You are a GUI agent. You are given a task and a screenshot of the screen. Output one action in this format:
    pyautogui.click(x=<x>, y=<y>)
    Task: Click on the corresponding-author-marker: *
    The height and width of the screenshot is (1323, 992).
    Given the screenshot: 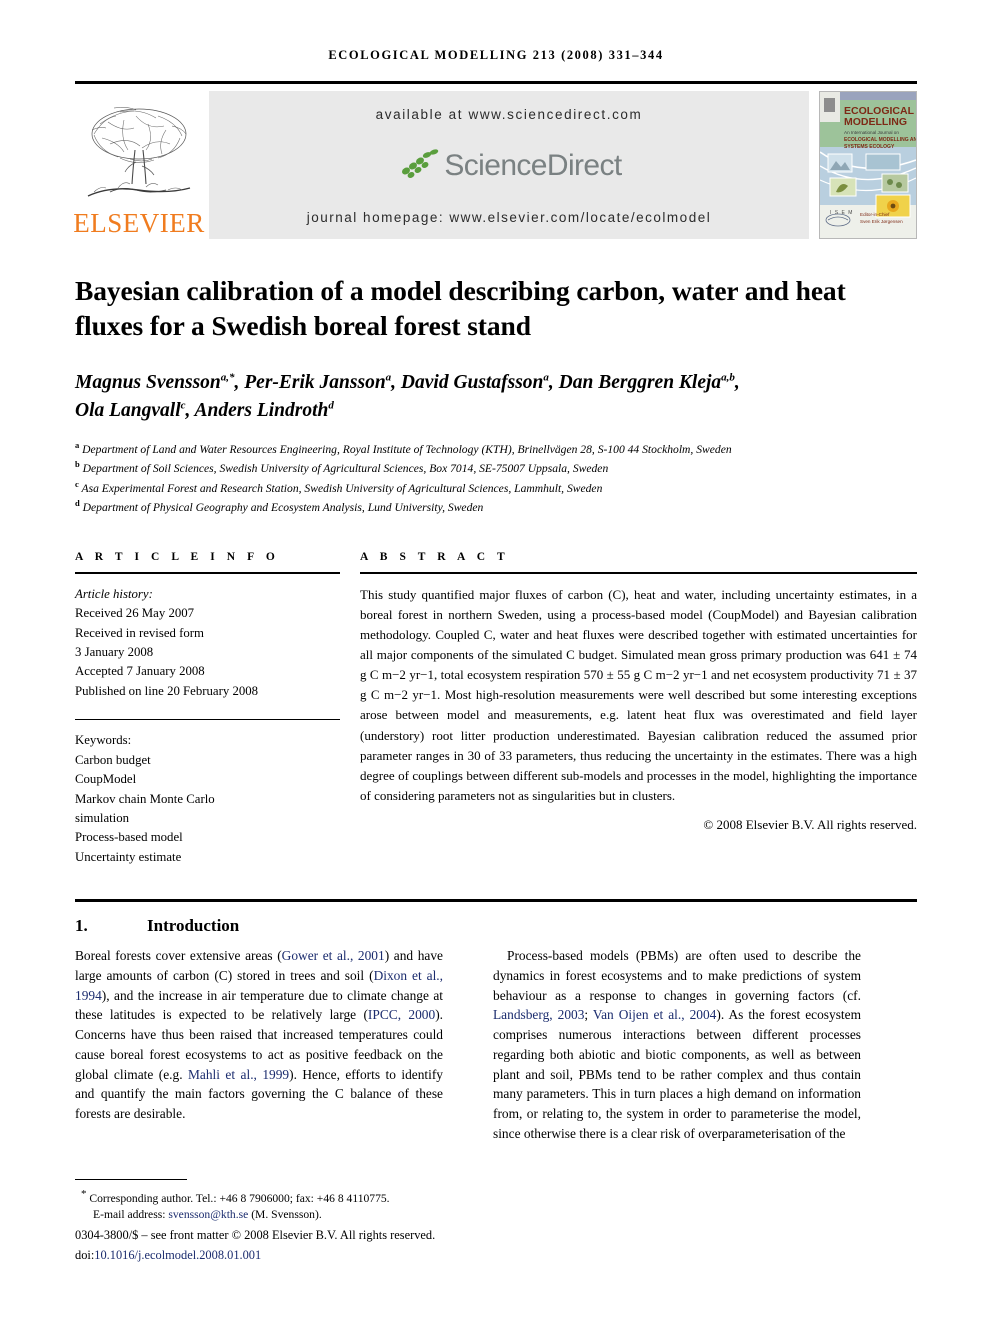 What is the action you would take?
    pyautogui.click(x=84, y=1194)
    